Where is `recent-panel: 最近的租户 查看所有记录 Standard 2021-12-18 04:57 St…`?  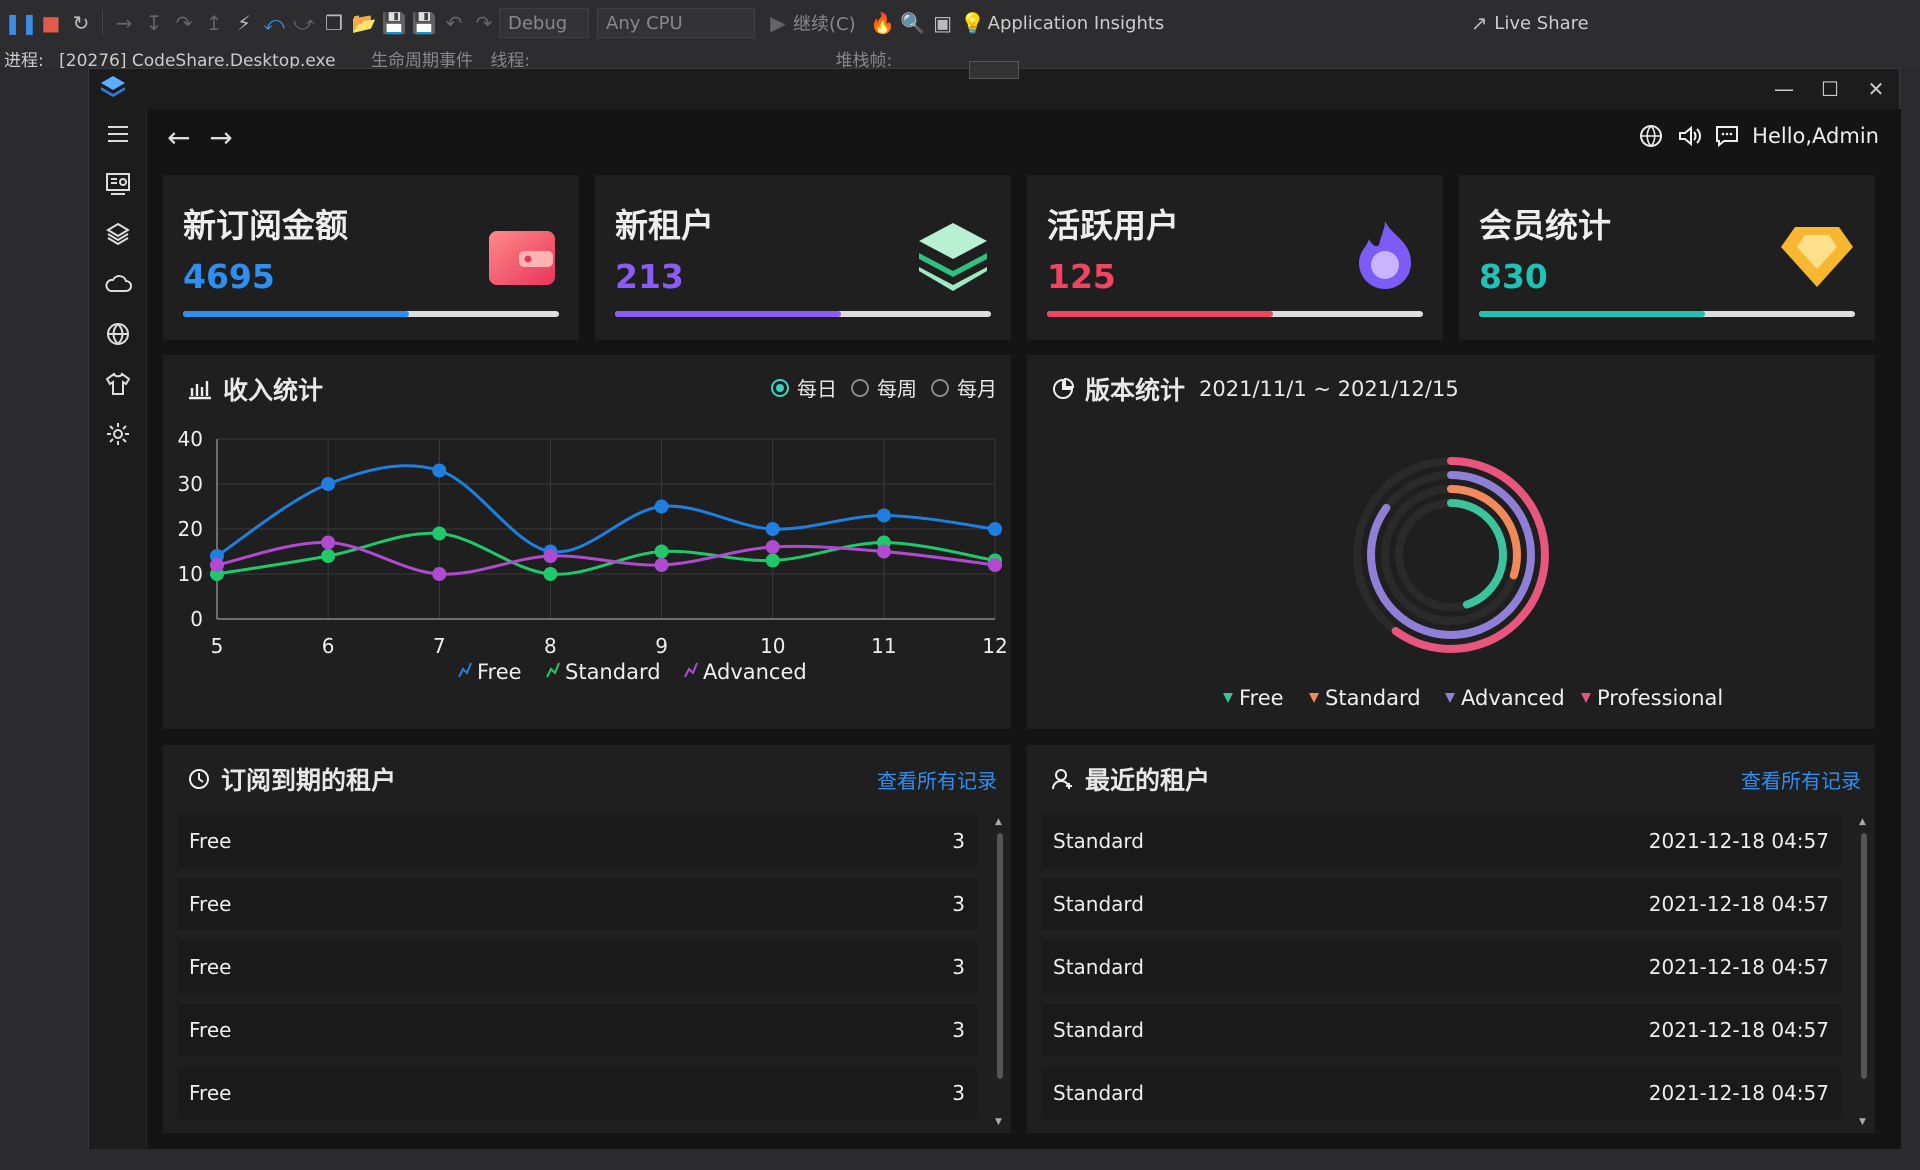 recent-panel: 最近的租户 查看所有记录 Standard 2021-12-18 04:57 St… is located at coordinates (1451, 939).